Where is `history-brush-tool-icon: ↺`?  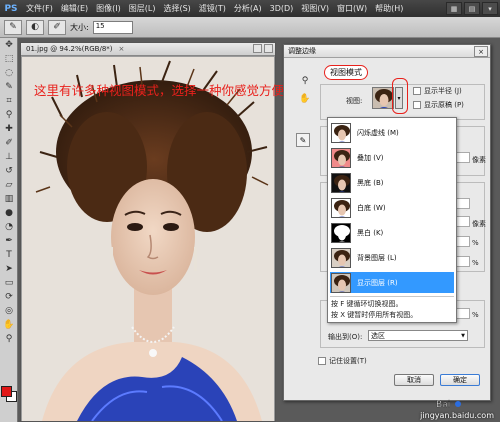
history-brush-tool-icon: ↺ is located at coordinates (9, 171).